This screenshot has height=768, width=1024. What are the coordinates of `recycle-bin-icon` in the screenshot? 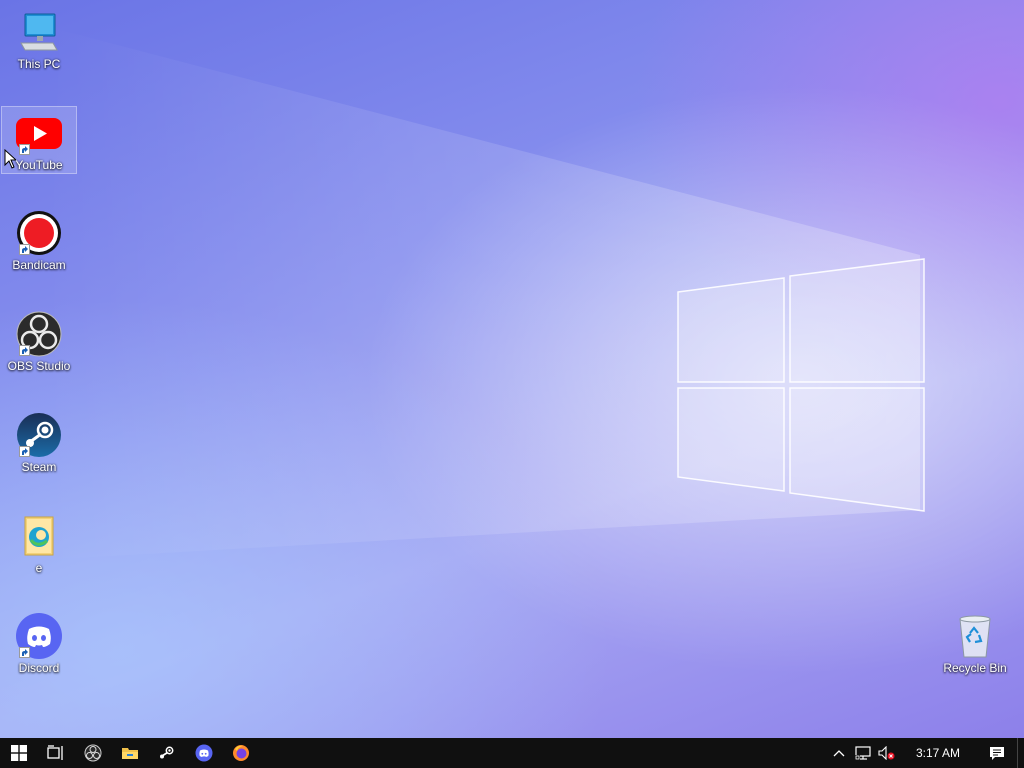 It's located at (975, 636).